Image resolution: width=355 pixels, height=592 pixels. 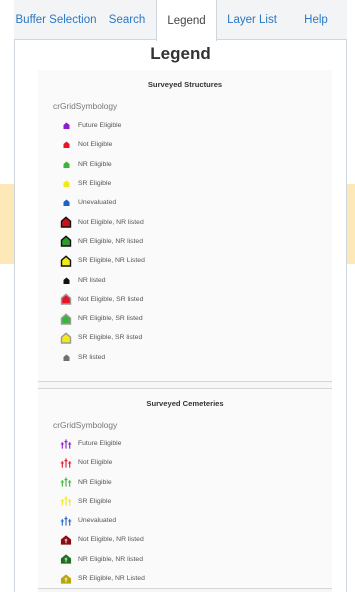 I want to click on section-title: Surveyed Cemeteries, so click(x=185, y=403).